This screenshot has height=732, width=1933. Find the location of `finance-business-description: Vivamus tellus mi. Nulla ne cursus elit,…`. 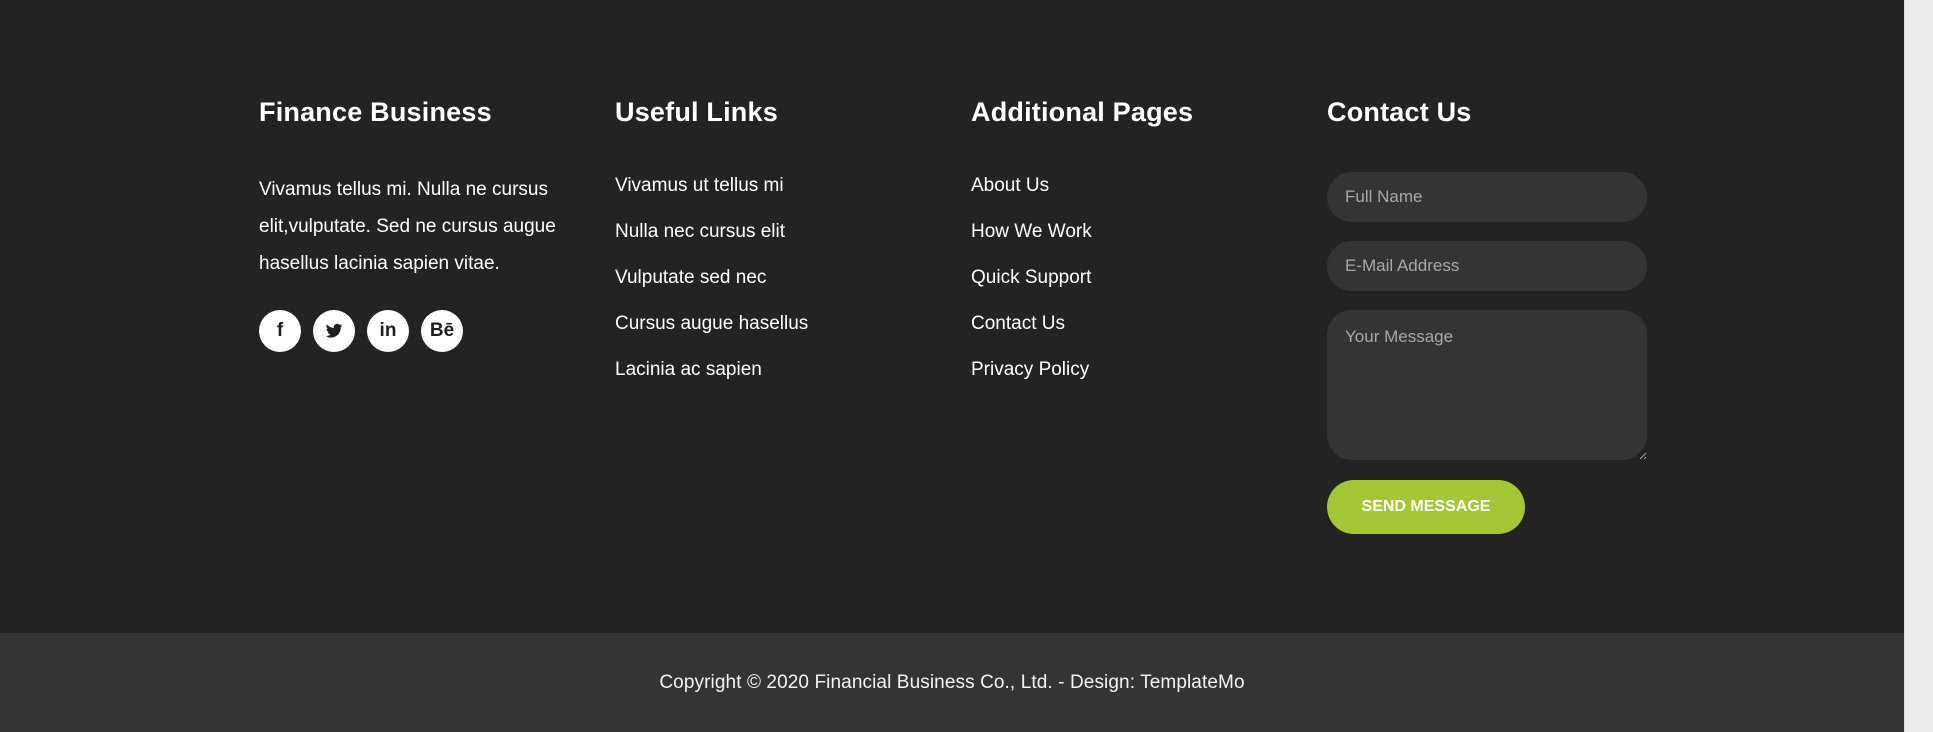

finance-business-description: Vivamus tellus mi. Nulla ne cursus elit,… is located at coordinates (407, 226).